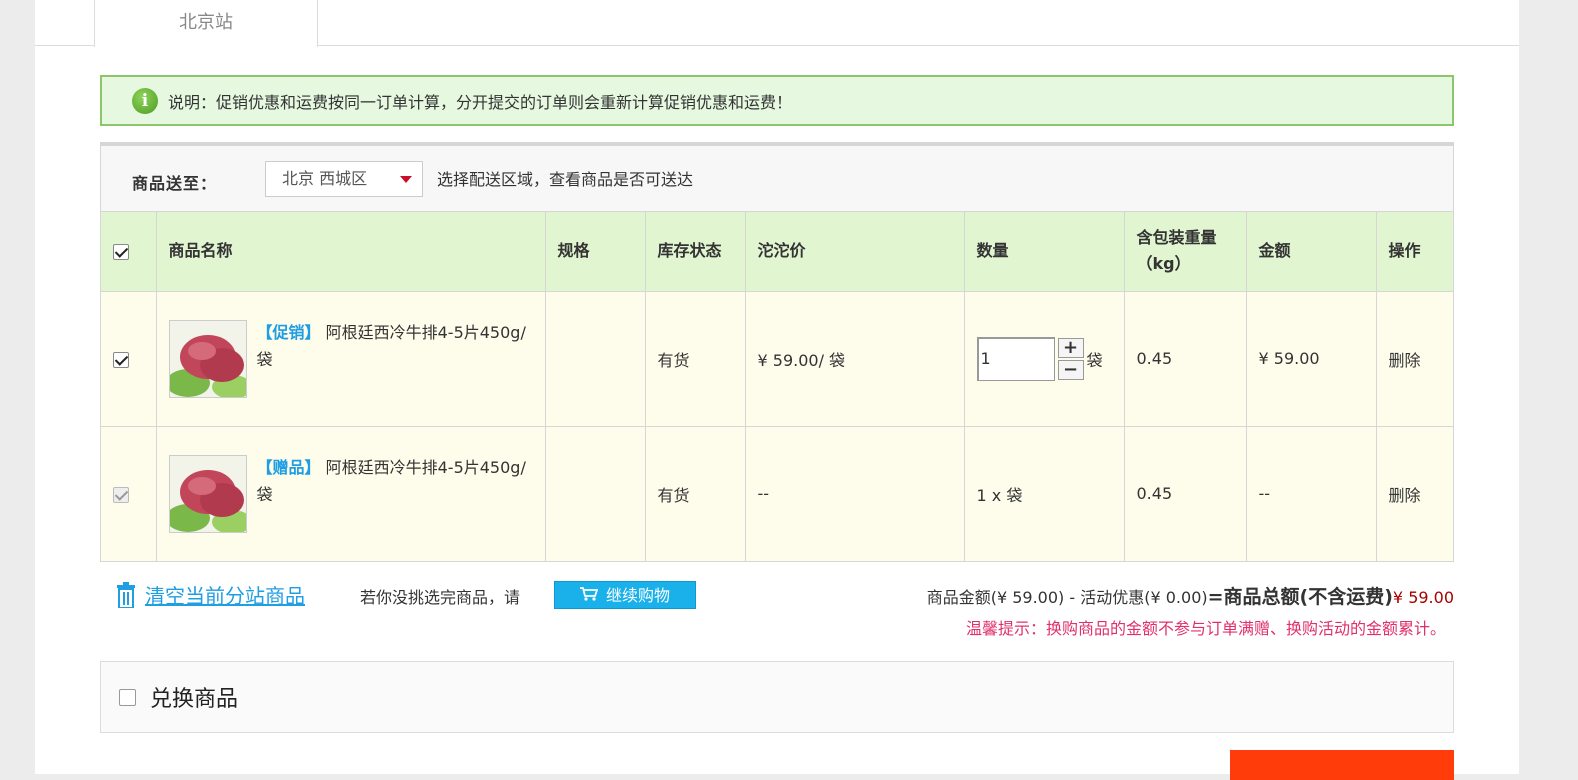 The height and width of the screenshot is (780, 1578). Describe the element at coordinates (121, 251) in the screenshot. I see `select-all-checkbox` at that location.